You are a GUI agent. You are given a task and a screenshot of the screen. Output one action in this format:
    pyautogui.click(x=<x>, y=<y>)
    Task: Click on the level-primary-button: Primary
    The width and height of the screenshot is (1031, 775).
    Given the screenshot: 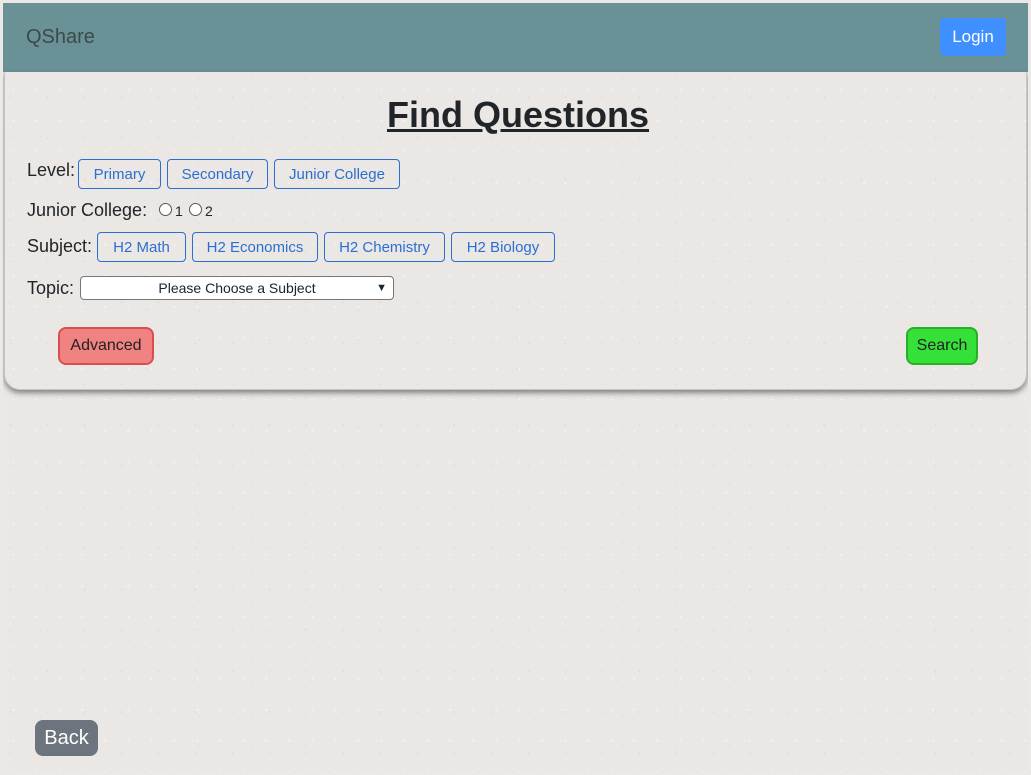 What is the action you would take?
    pyautogui.click(x=119, y=174)
    